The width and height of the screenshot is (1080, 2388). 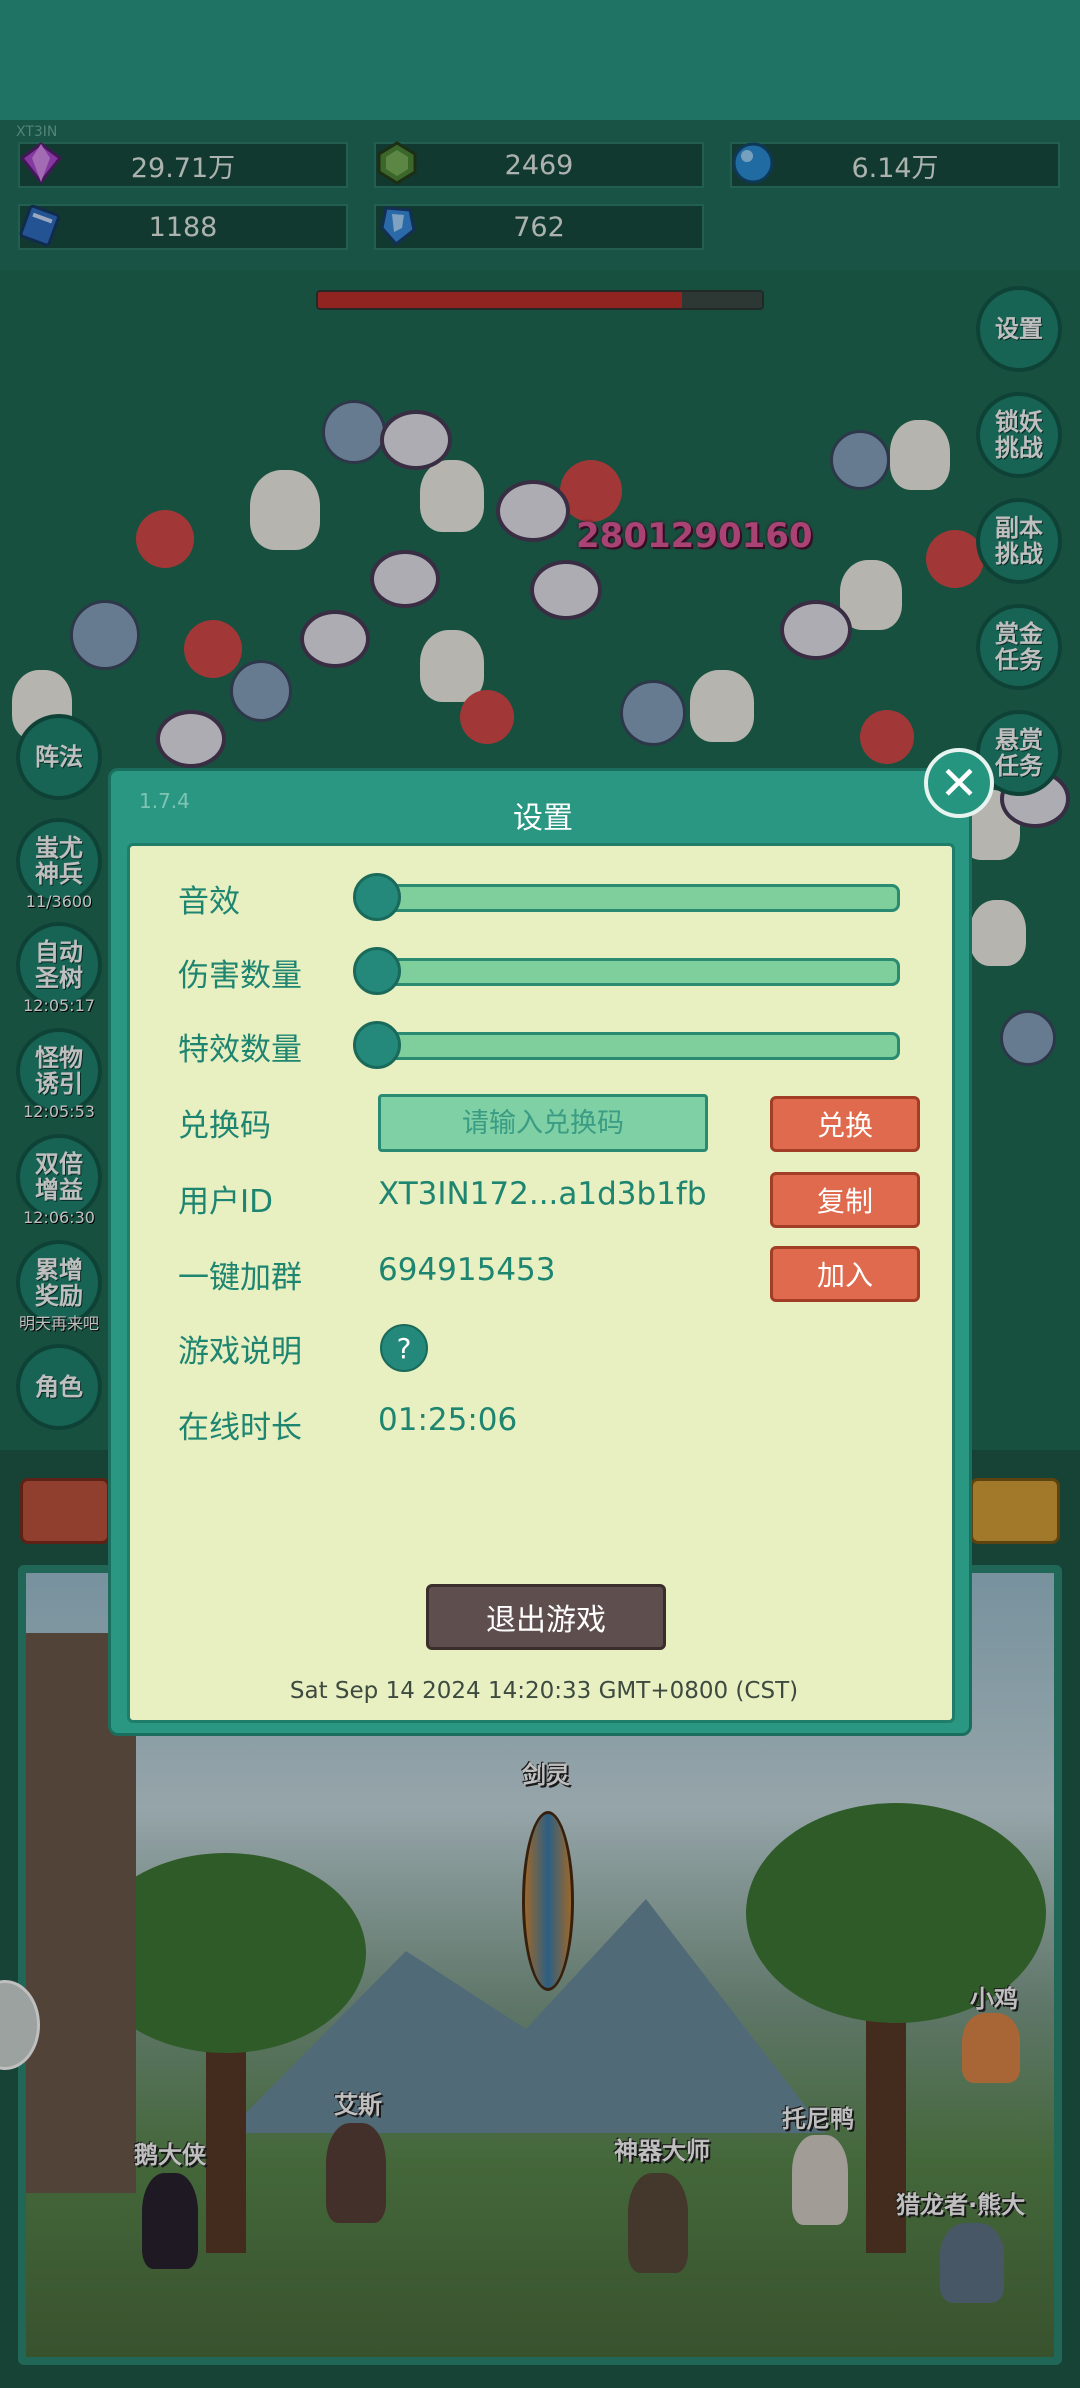 What do you see at coordinates (626, 971) in the screenshot?
I see `damage-count-slider` at bounding box center [626, 971].